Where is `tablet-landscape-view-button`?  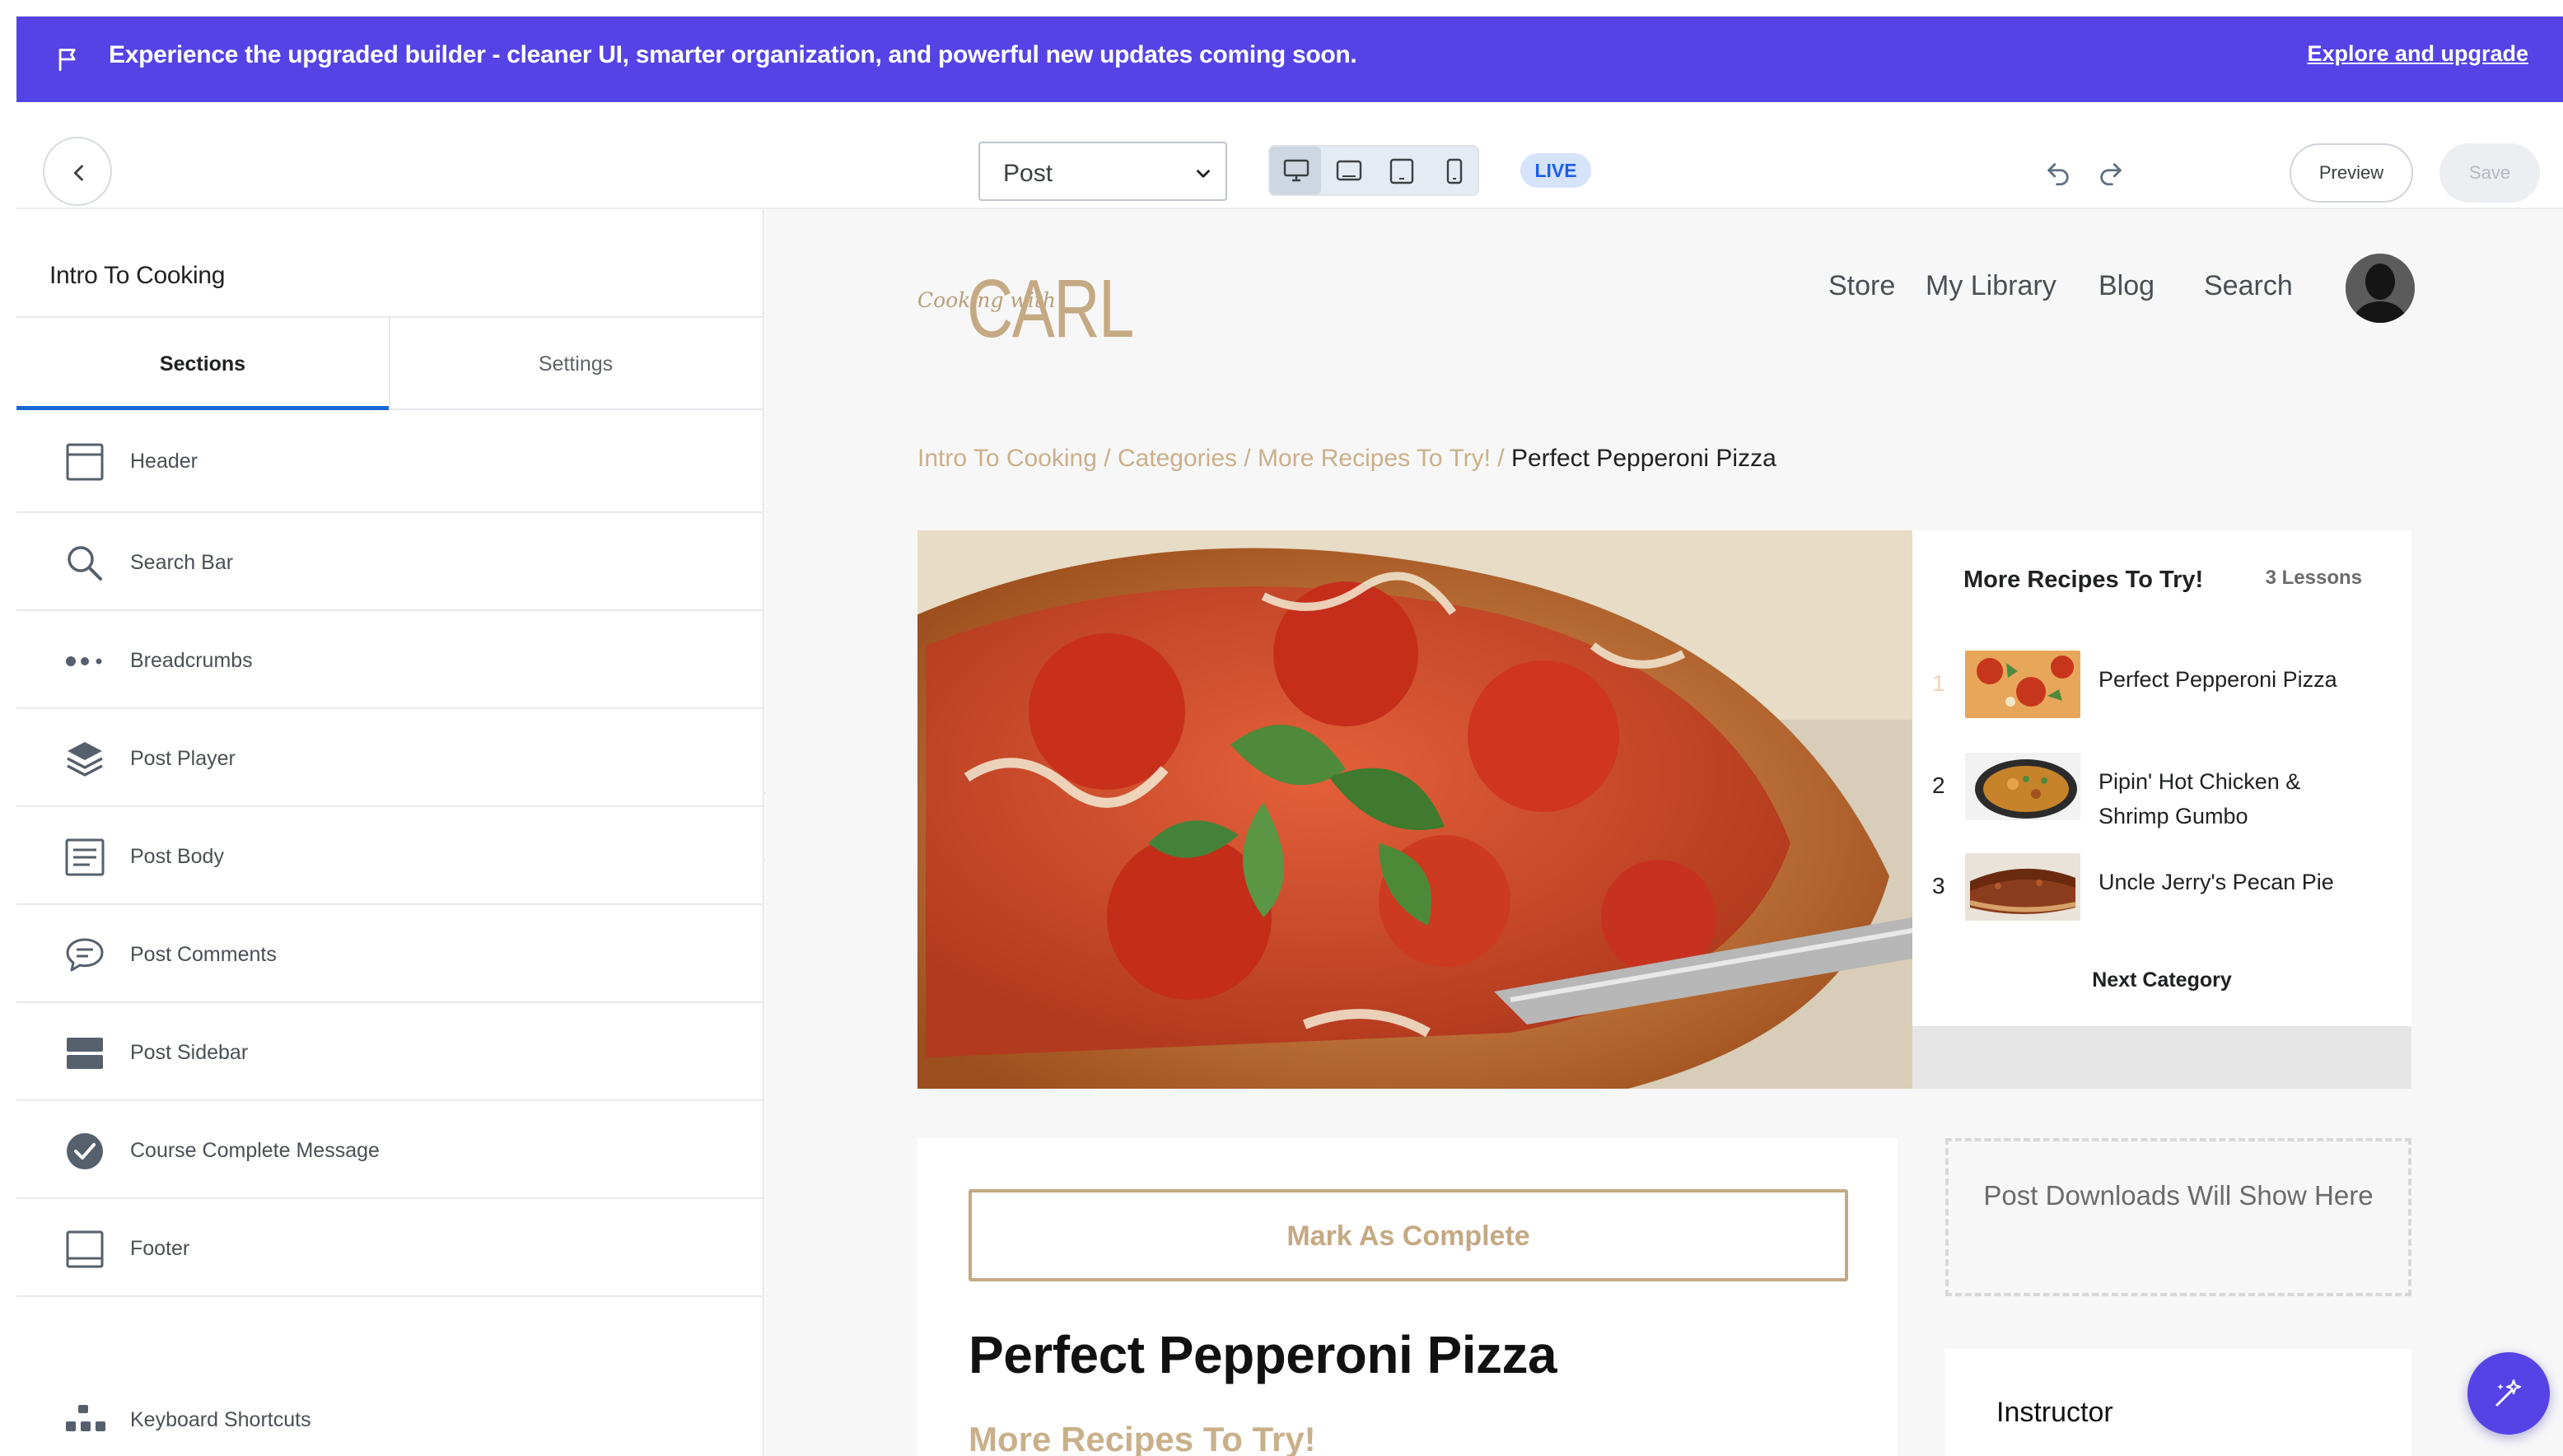 tablet-landscape-view-button is located at coordinates (1348, 170).